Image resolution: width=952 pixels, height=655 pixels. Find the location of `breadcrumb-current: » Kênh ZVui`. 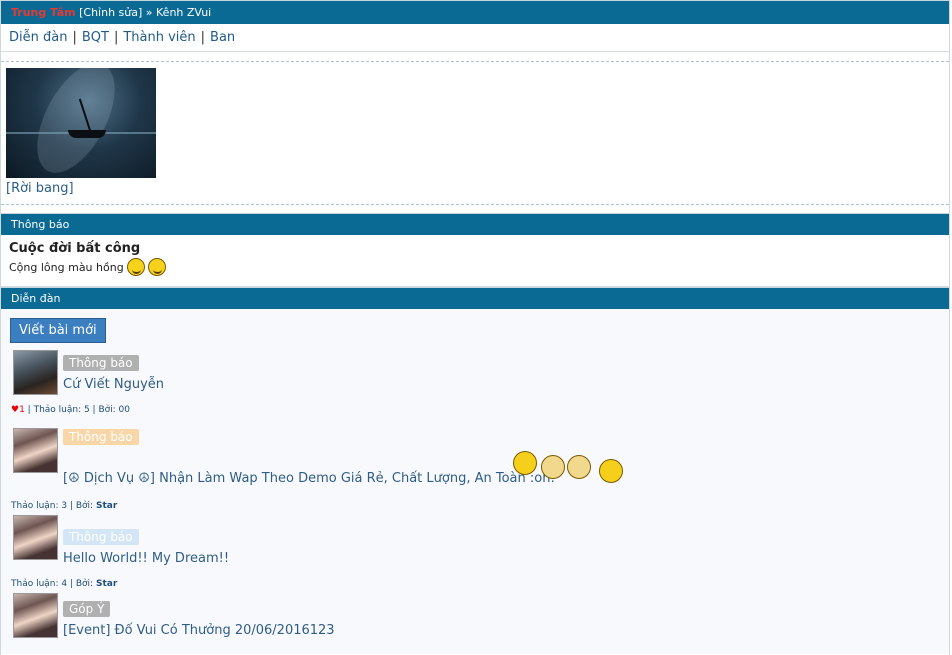

breadcrumb-current: » Kênh ZVui is located at coordinates (178, 12).